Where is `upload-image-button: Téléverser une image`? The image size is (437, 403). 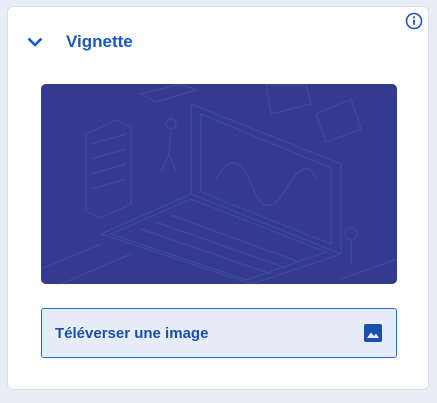
upload-image-button: Téléverser une image is located at coordinates (219, 333).